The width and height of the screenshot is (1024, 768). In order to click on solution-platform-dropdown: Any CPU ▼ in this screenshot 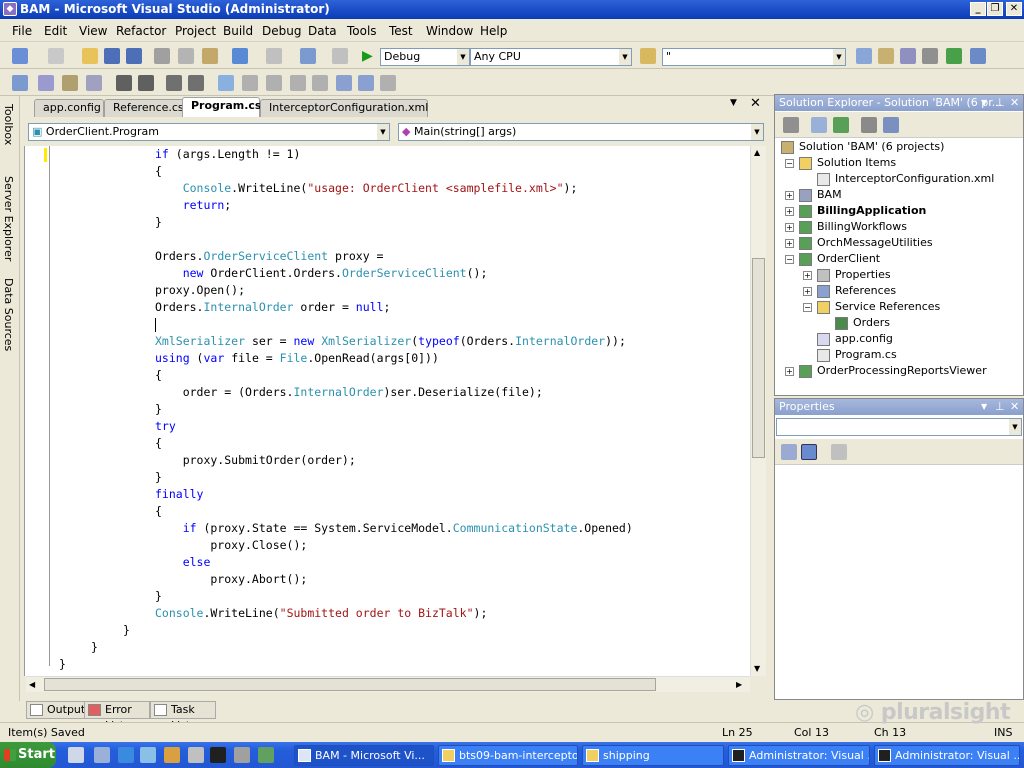, I will do `click(551, 57)`.